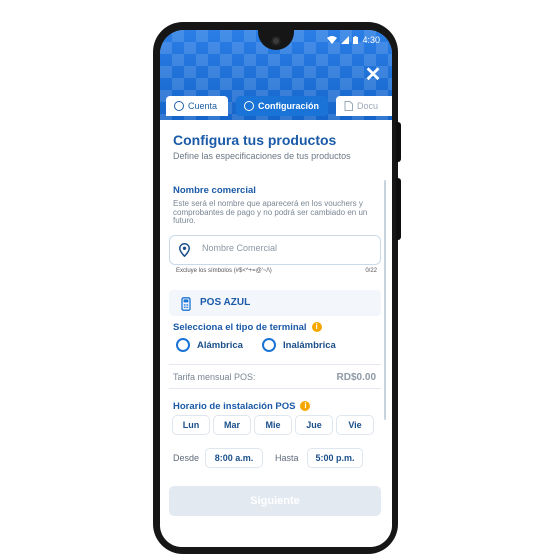 This screenshot has width=560, height=560. Describe the element at coordinates (275, 501) in the screenshot. I see `next-button: Siguiente` at that location.